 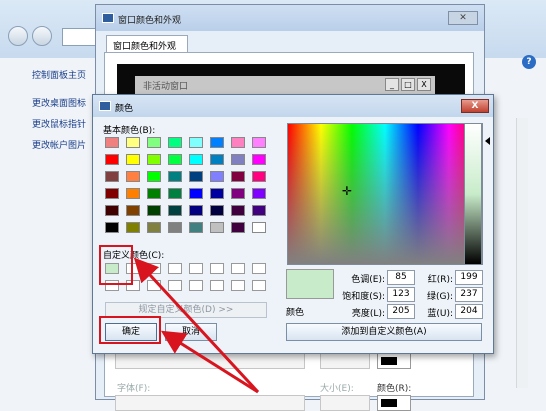 What do you see at coordinates (440, 314) in the screenshot?
I see `blue-label: 蓝(U):` at bounding box center [440, 314].